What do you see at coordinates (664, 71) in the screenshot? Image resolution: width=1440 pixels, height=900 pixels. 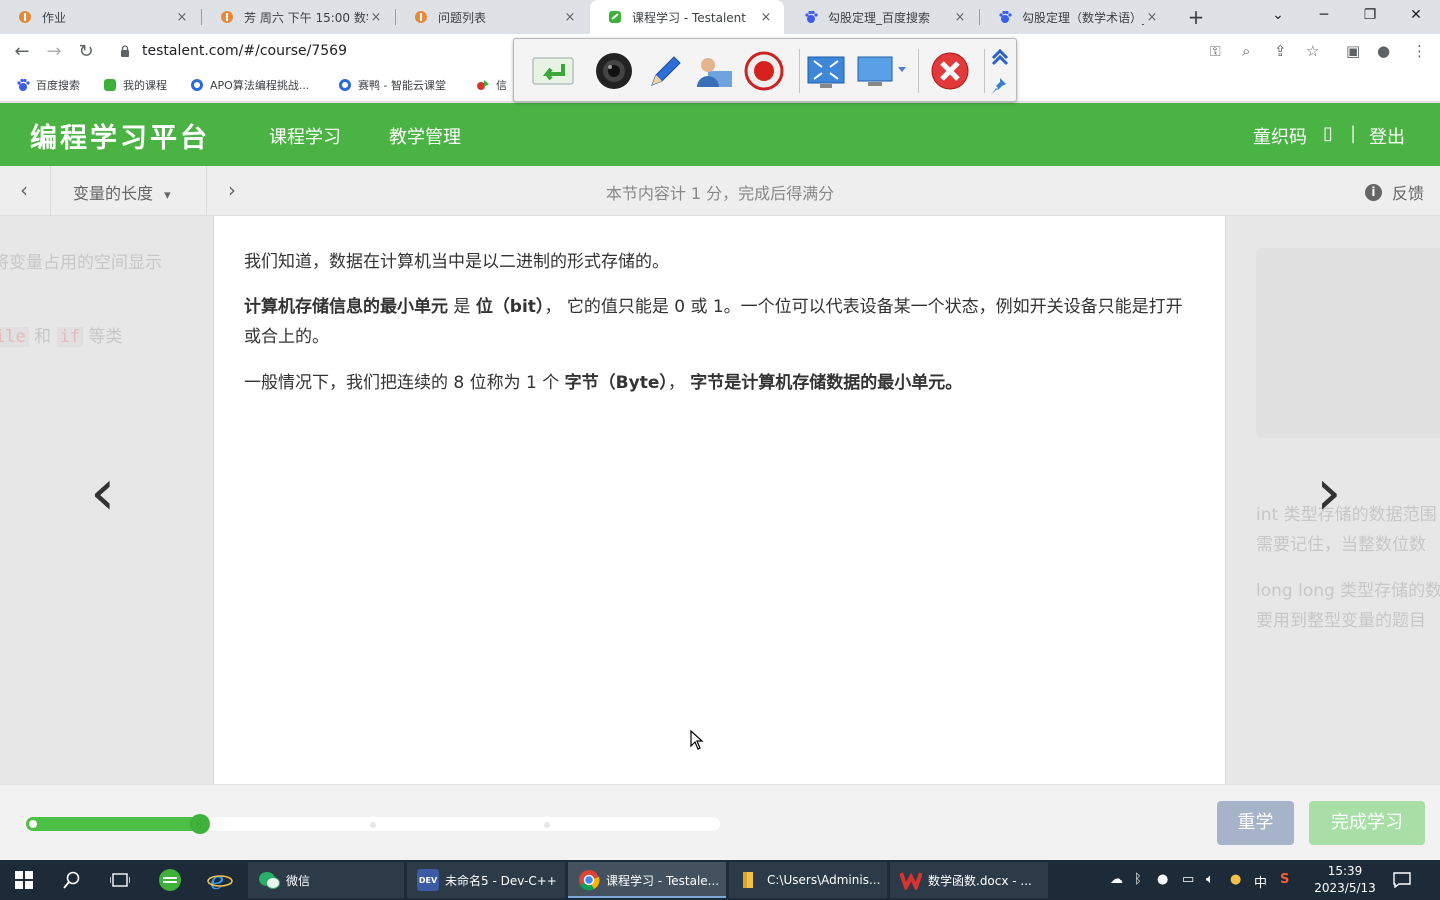 I see `pen-icon` at bounding box center [664, 71].